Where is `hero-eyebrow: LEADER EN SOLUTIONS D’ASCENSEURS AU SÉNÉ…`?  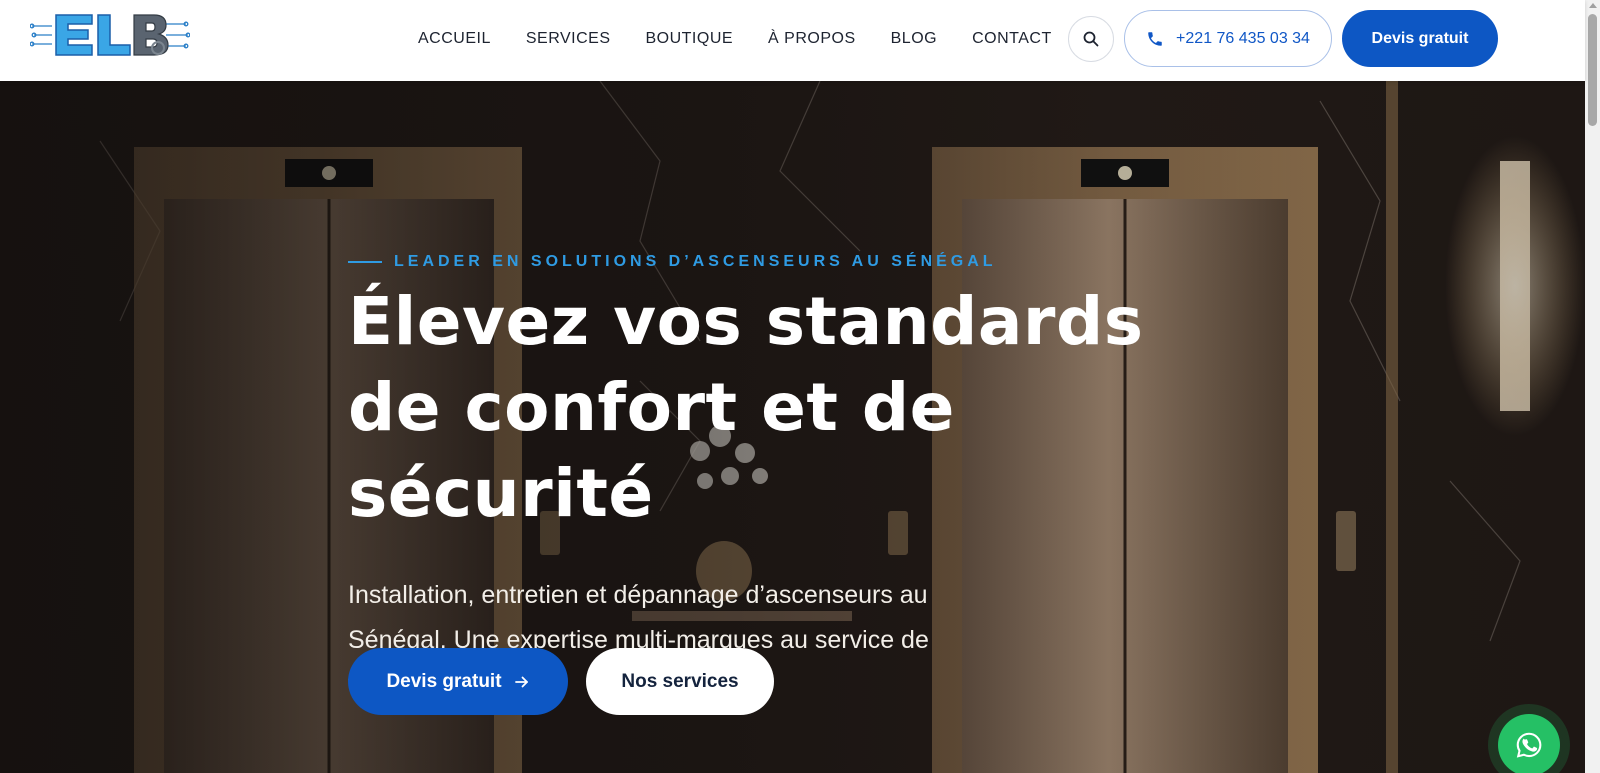
hero-eyebrow: LEADER EN SOLUTIONS D’ASCENSEURS AU SÉNÉ… is located at coordinates (778, 262).